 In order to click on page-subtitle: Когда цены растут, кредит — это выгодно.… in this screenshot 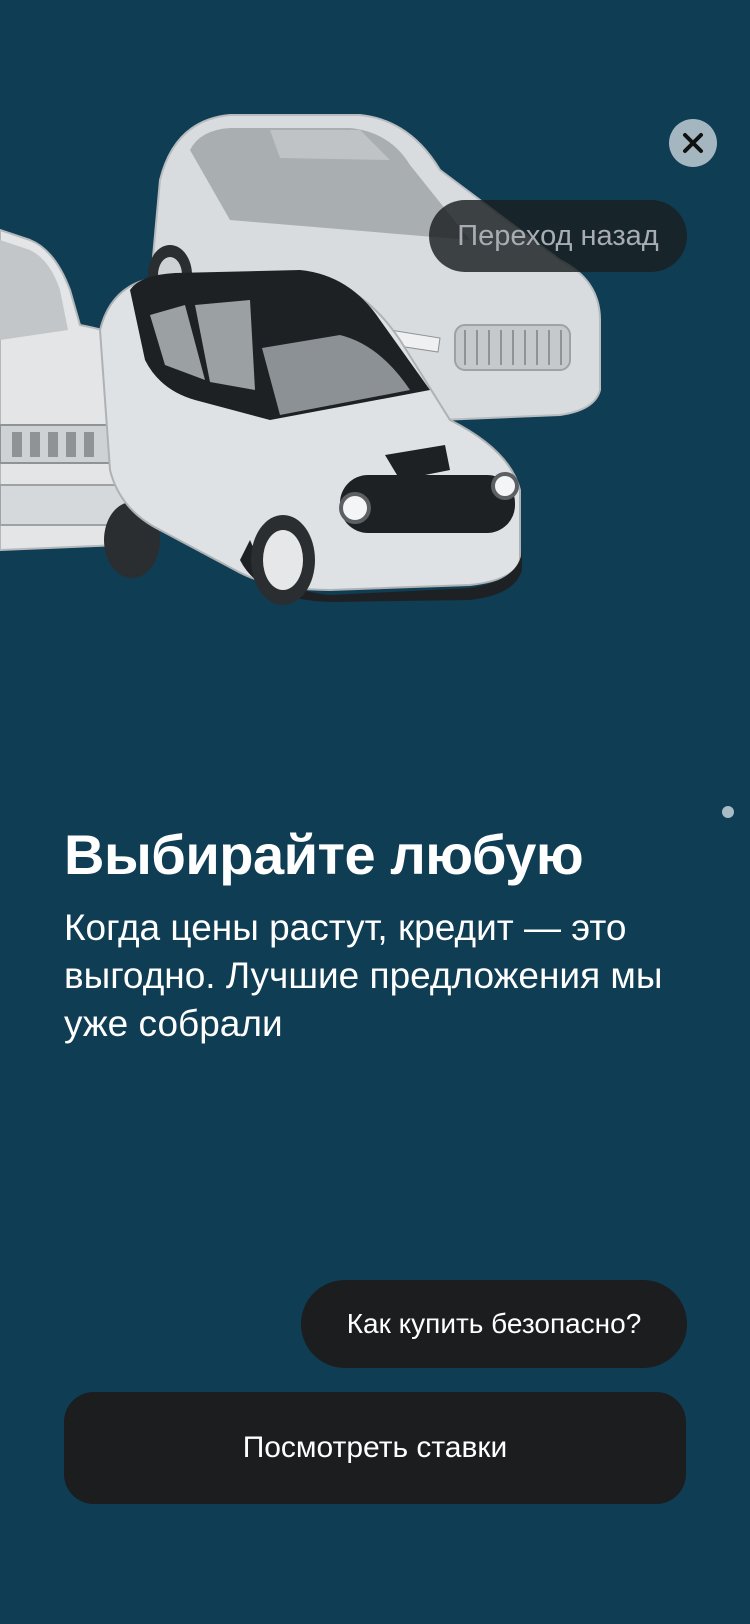, I will do `click(363, 975)`.